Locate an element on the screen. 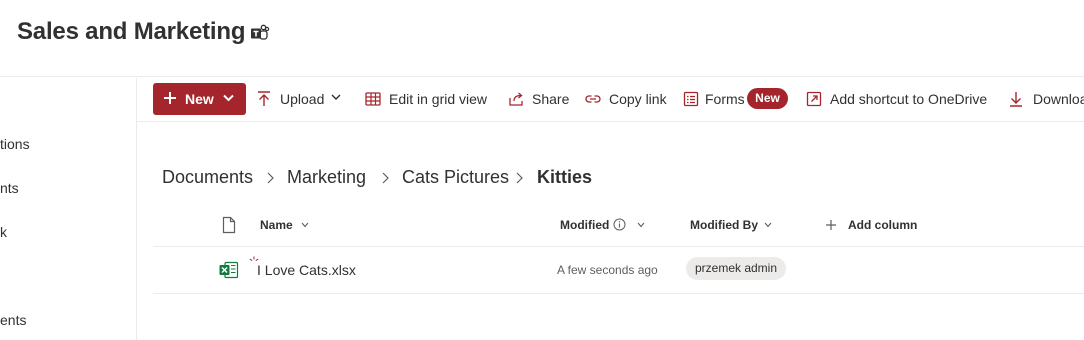 This screenshot has height=340, width=1084. new-button-label: New is located at coordinates (199, 99).